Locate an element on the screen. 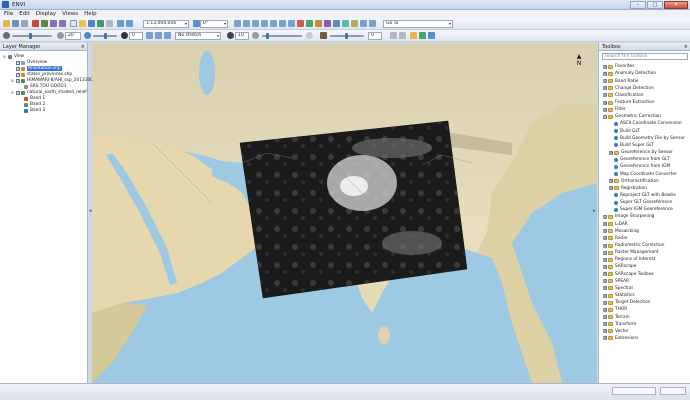 Image resolution: width=690 pixels, height=400 pixels. stretch-combo: No stretch ▾ is located at coordinates (198, 36).